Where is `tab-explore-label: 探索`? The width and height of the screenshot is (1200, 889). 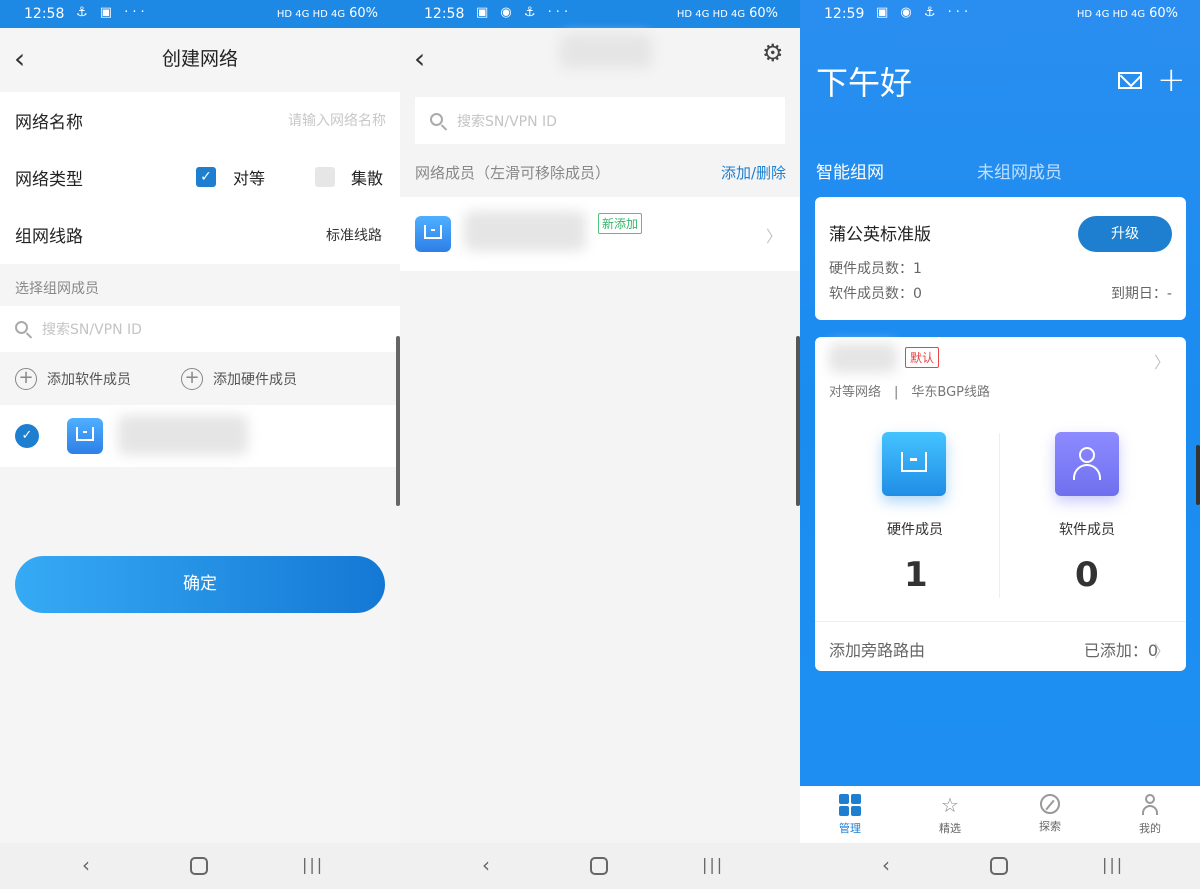
tab-explore-label: 探索 is located at coordinates (1050, 826).